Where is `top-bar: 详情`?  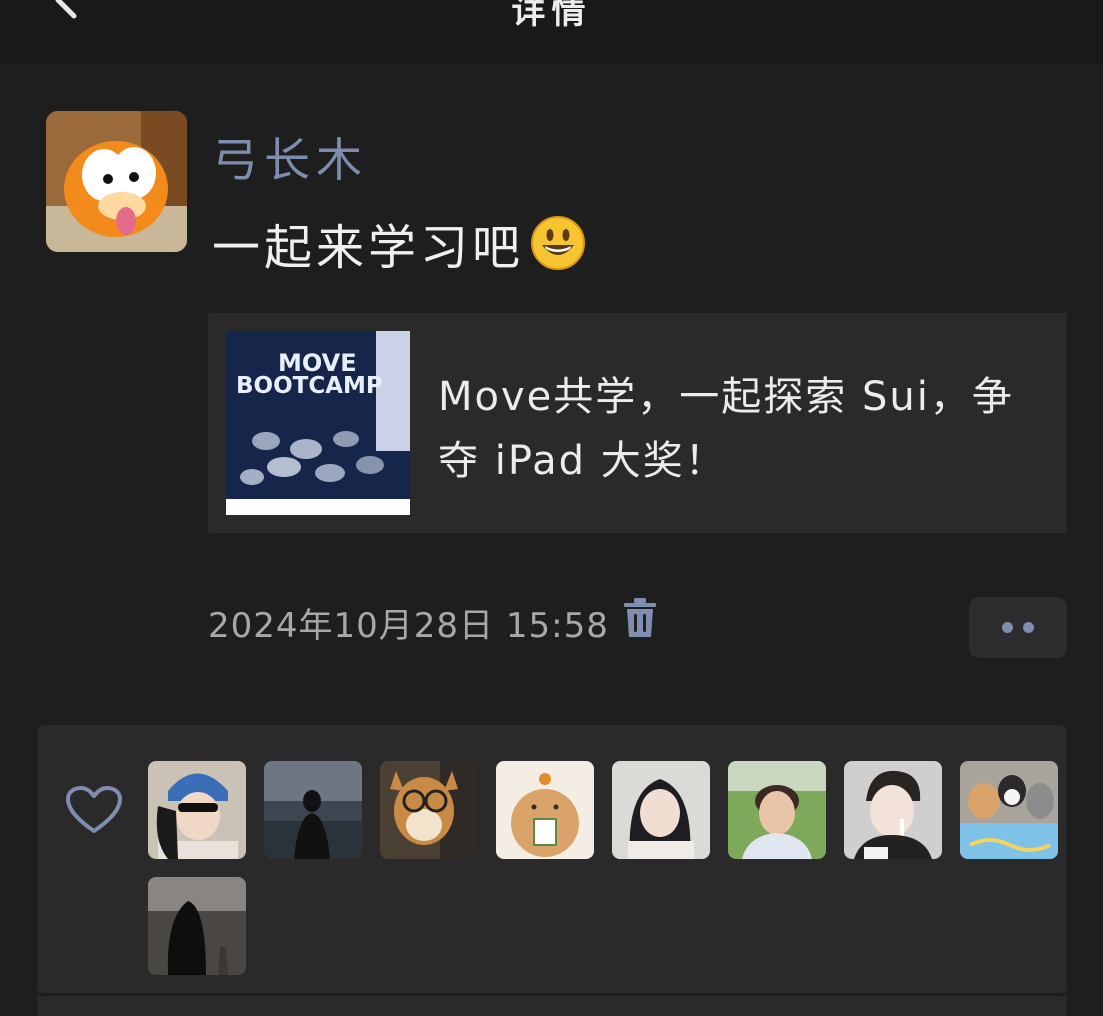
top-bar: 详情 is located at coordinates (551, 32).